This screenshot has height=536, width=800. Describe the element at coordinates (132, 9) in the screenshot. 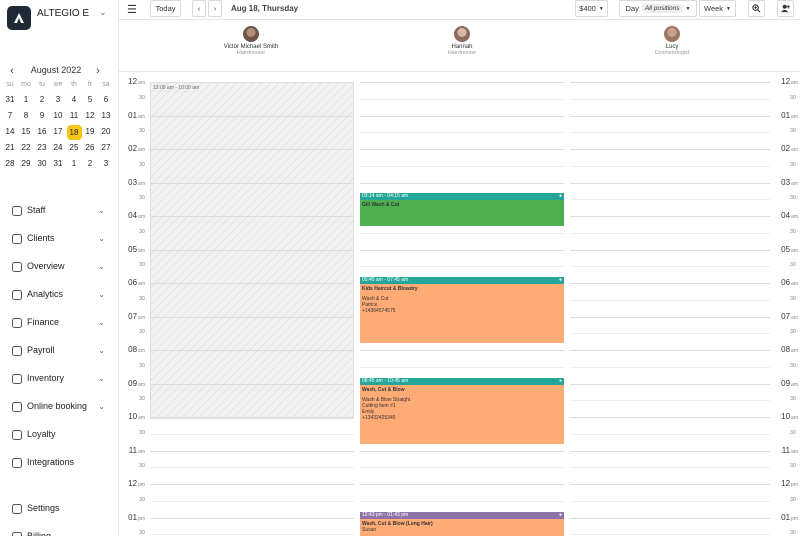

I see `menu-icon: ☰` at that location.